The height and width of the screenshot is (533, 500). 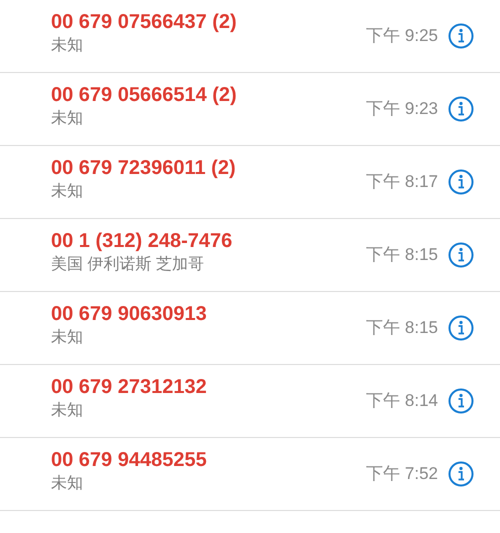 What do you see at coordinates (142, 241) in the screenshot?
I see `caller-number: 00 1 (312) 248-7476` at bounding box center [142, 241].